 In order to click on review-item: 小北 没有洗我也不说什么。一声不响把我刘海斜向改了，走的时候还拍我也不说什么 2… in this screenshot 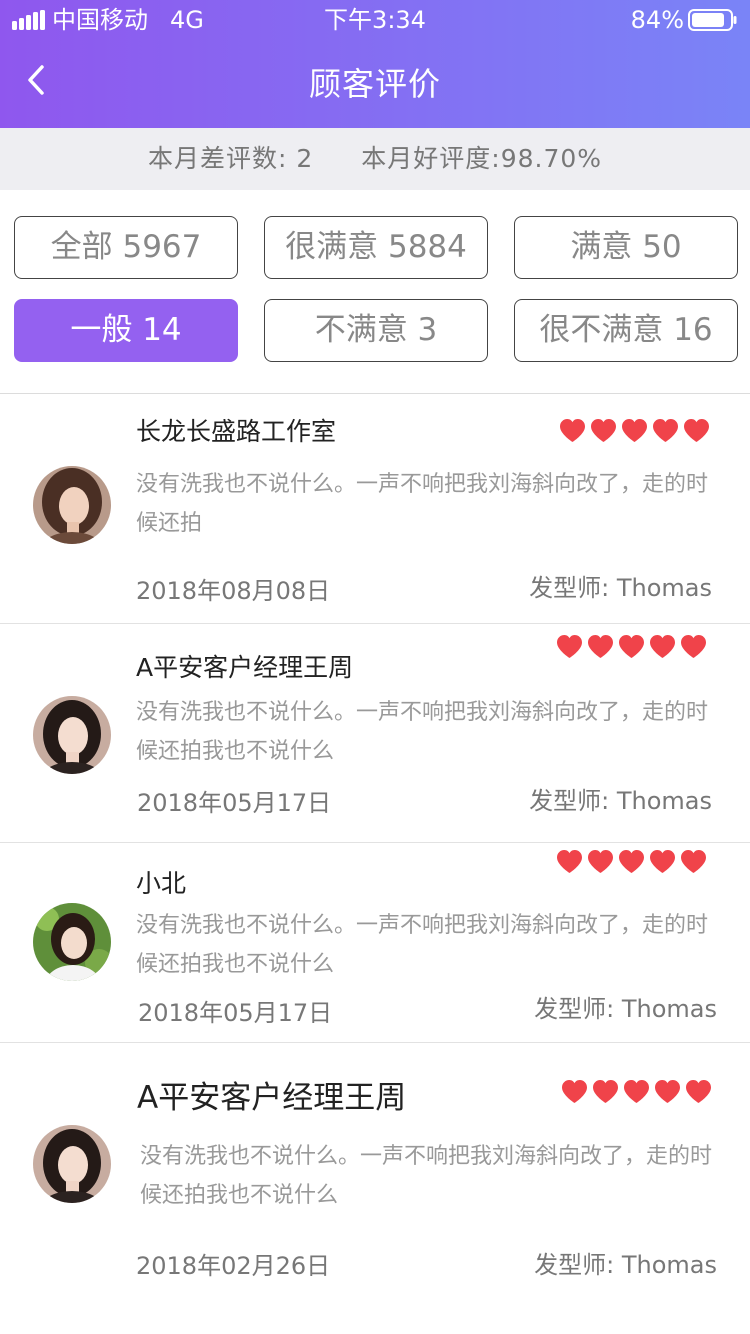, I will do `click(375, 943)`.